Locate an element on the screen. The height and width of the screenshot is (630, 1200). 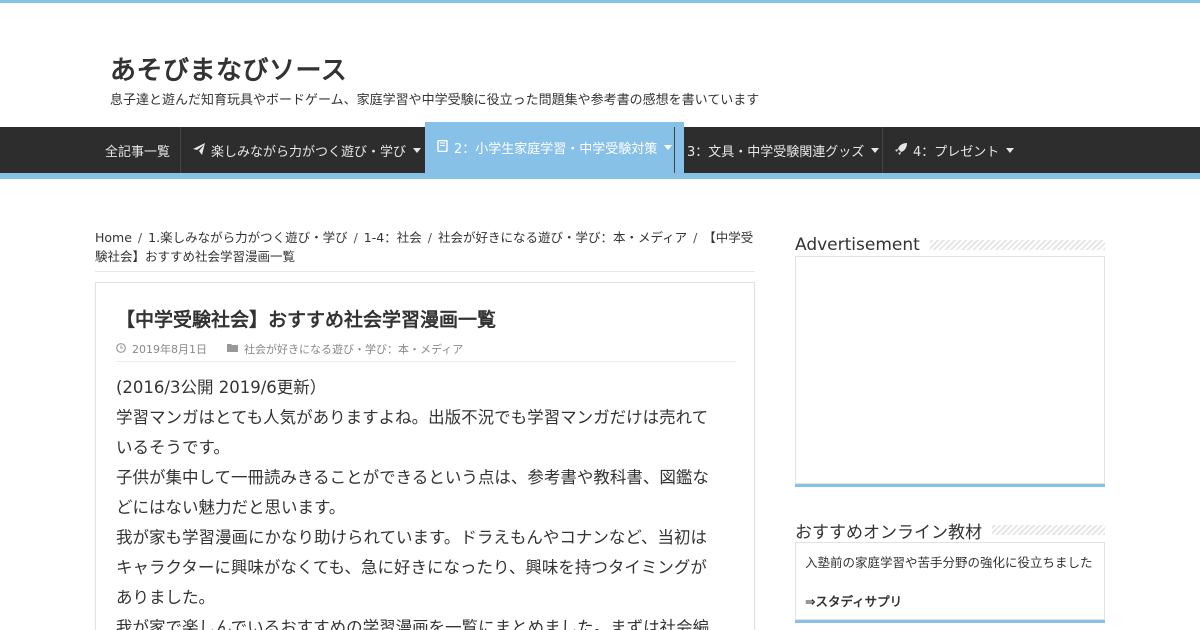
body-line: 学習マンガはとても人気がありますよね。出版不況でも学習マンガだけは売れて is located at coordinates (412, 417).